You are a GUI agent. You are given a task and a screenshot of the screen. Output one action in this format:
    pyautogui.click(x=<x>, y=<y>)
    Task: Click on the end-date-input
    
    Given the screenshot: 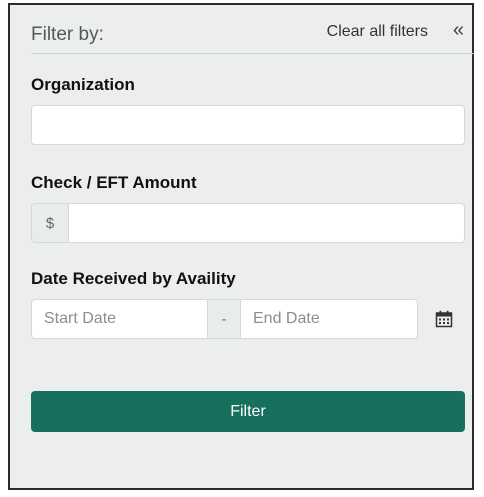 What is the action you would take?
    pyautogui.click(x=329, y=319)
    